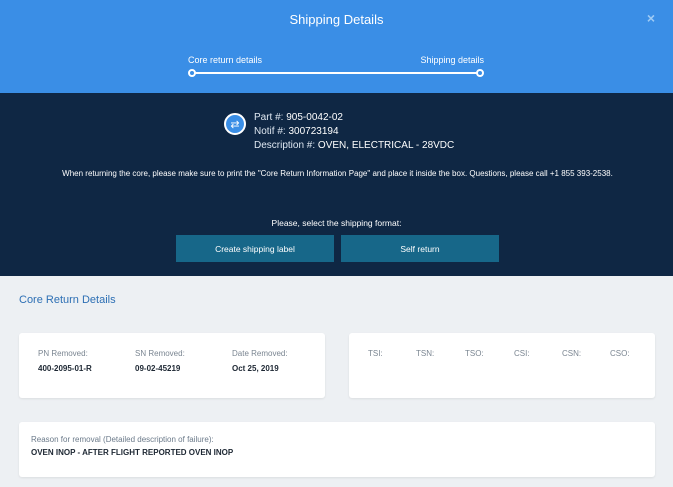 This screenshot has width=673, height=487. Describe the element at coordinates (474, 353) in the screenshot. I see `tso-label: TSO:` at that location.